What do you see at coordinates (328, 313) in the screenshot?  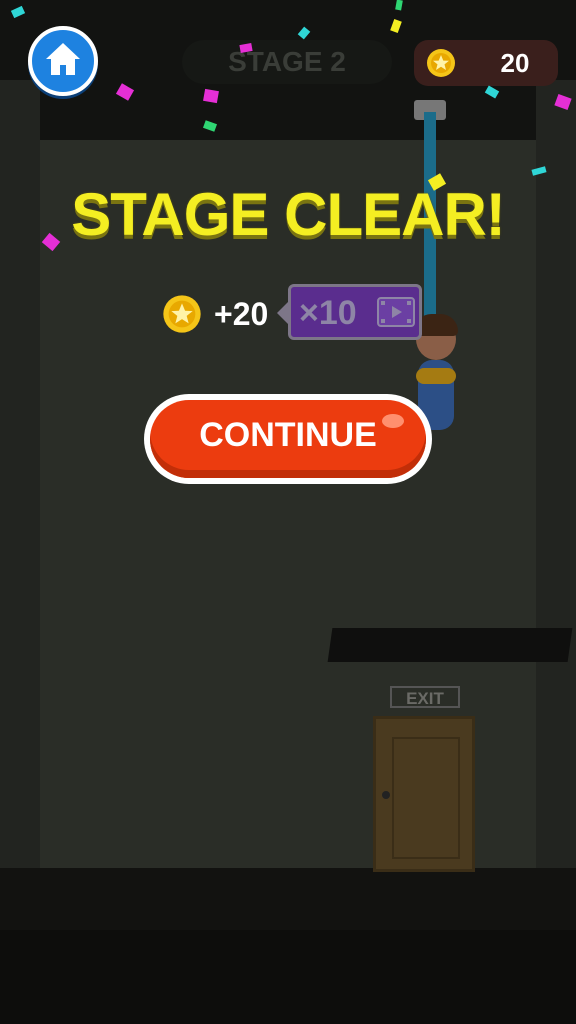 I see `multiplier-label: ×10` at bounding box center [328, 313].